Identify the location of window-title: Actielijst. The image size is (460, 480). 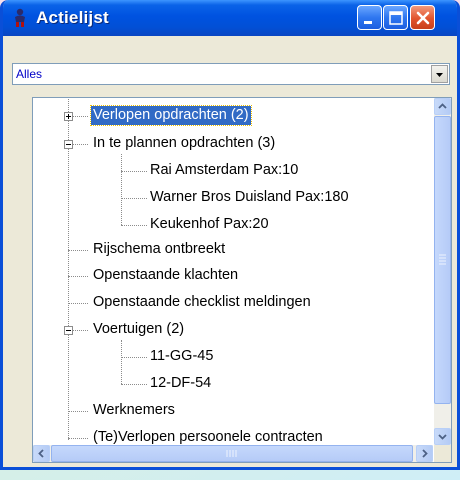
(72, 17).